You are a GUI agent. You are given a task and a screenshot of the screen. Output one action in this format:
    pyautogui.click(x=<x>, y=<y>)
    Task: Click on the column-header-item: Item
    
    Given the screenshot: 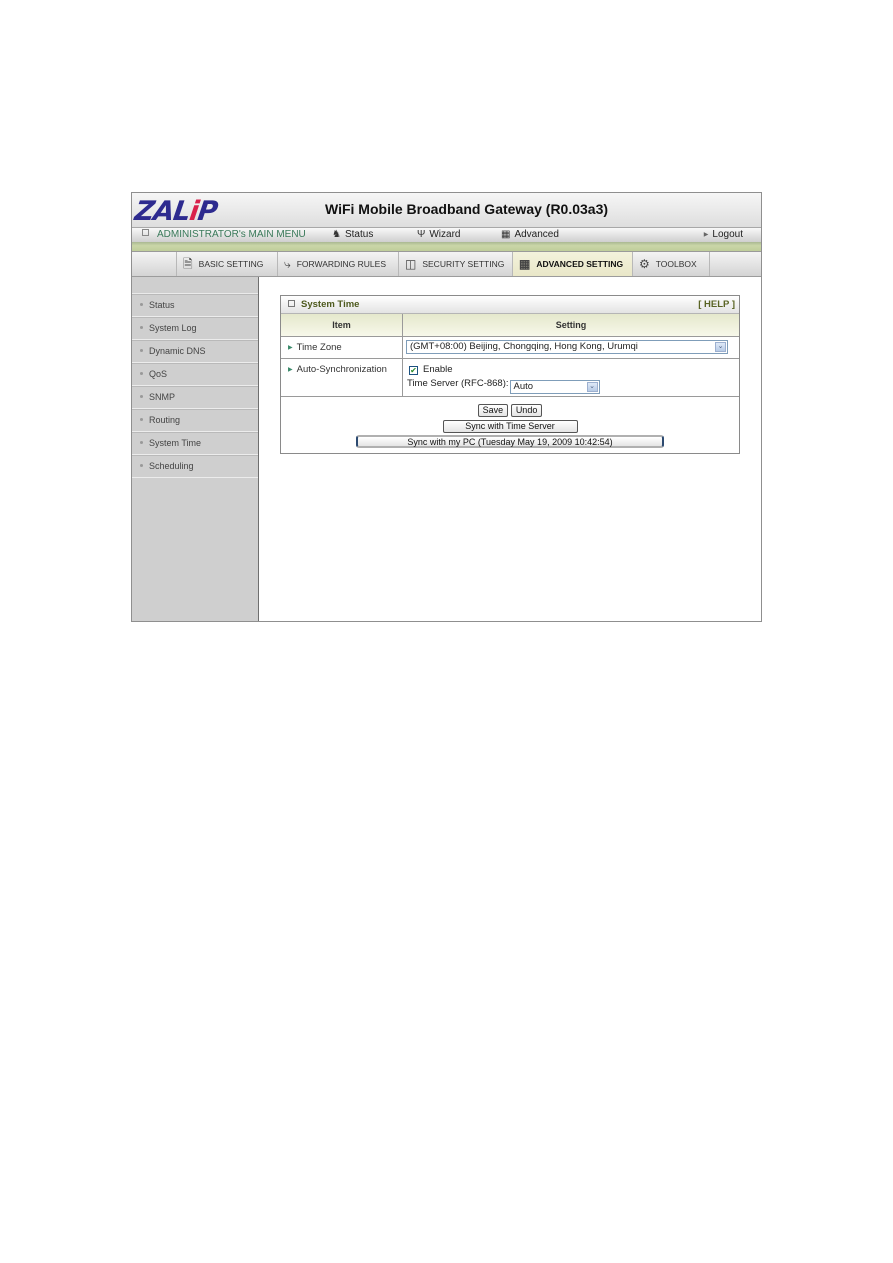 What is the action you would take?
    pyautogui.click(x=342, y=325)
    